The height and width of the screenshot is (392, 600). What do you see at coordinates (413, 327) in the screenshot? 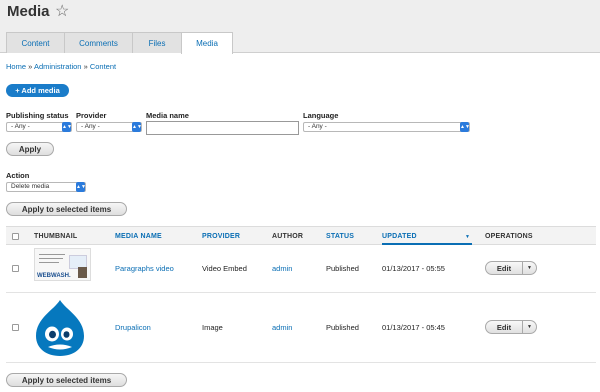
I see `updated-cell: 01/13/2017 - 05:45` at bounding box center [413, 327].